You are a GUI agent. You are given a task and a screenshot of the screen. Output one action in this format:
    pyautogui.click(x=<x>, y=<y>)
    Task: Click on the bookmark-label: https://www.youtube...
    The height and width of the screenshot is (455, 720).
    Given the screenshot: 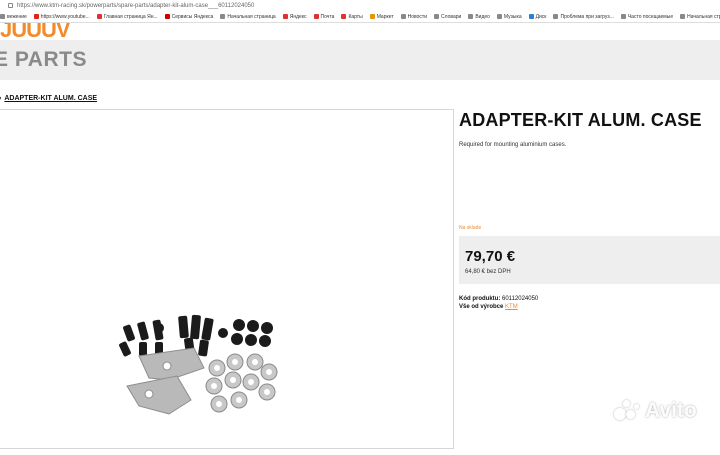 What is the action you would take?
    pyautogui.click(x=65, y=16)
    